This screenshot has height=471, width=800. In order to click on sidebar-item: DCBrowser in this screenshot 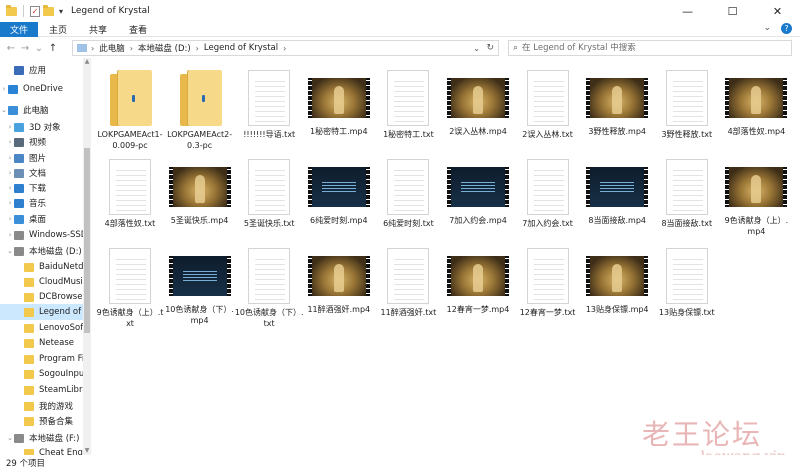, I will do `click(41, 297)`.